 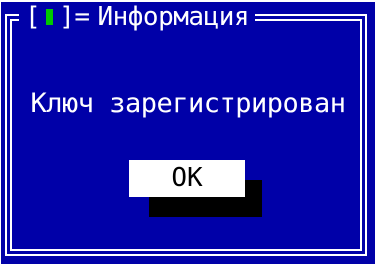 I want to click on dialog-titlebar: [ ] = Информация, so click(x=137, y=17).